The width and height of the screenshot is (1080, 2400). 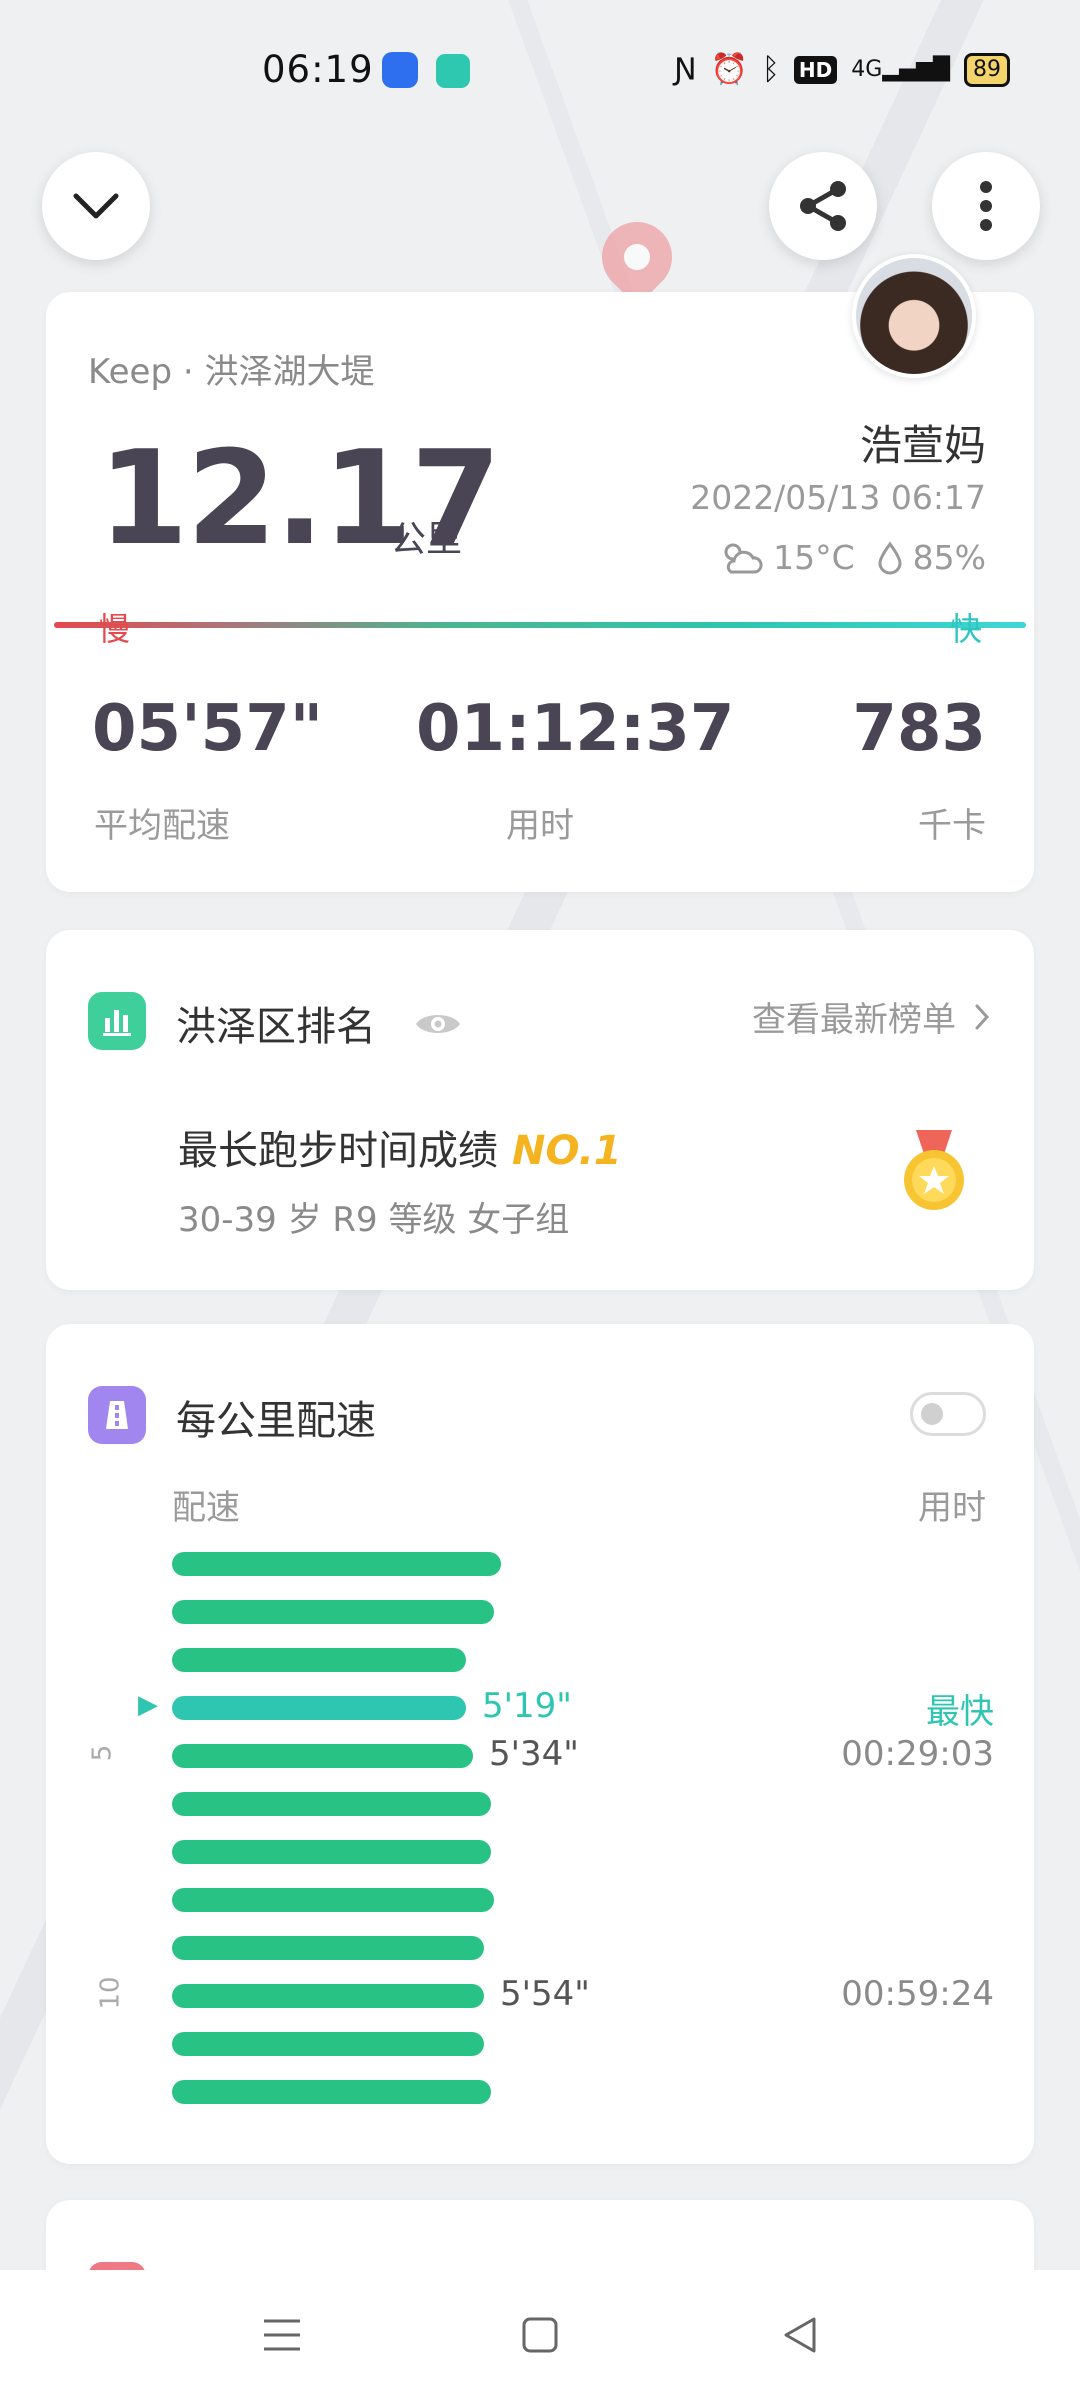 I want to click on alarm-icon: ⏰, so click(x=729, y=69).